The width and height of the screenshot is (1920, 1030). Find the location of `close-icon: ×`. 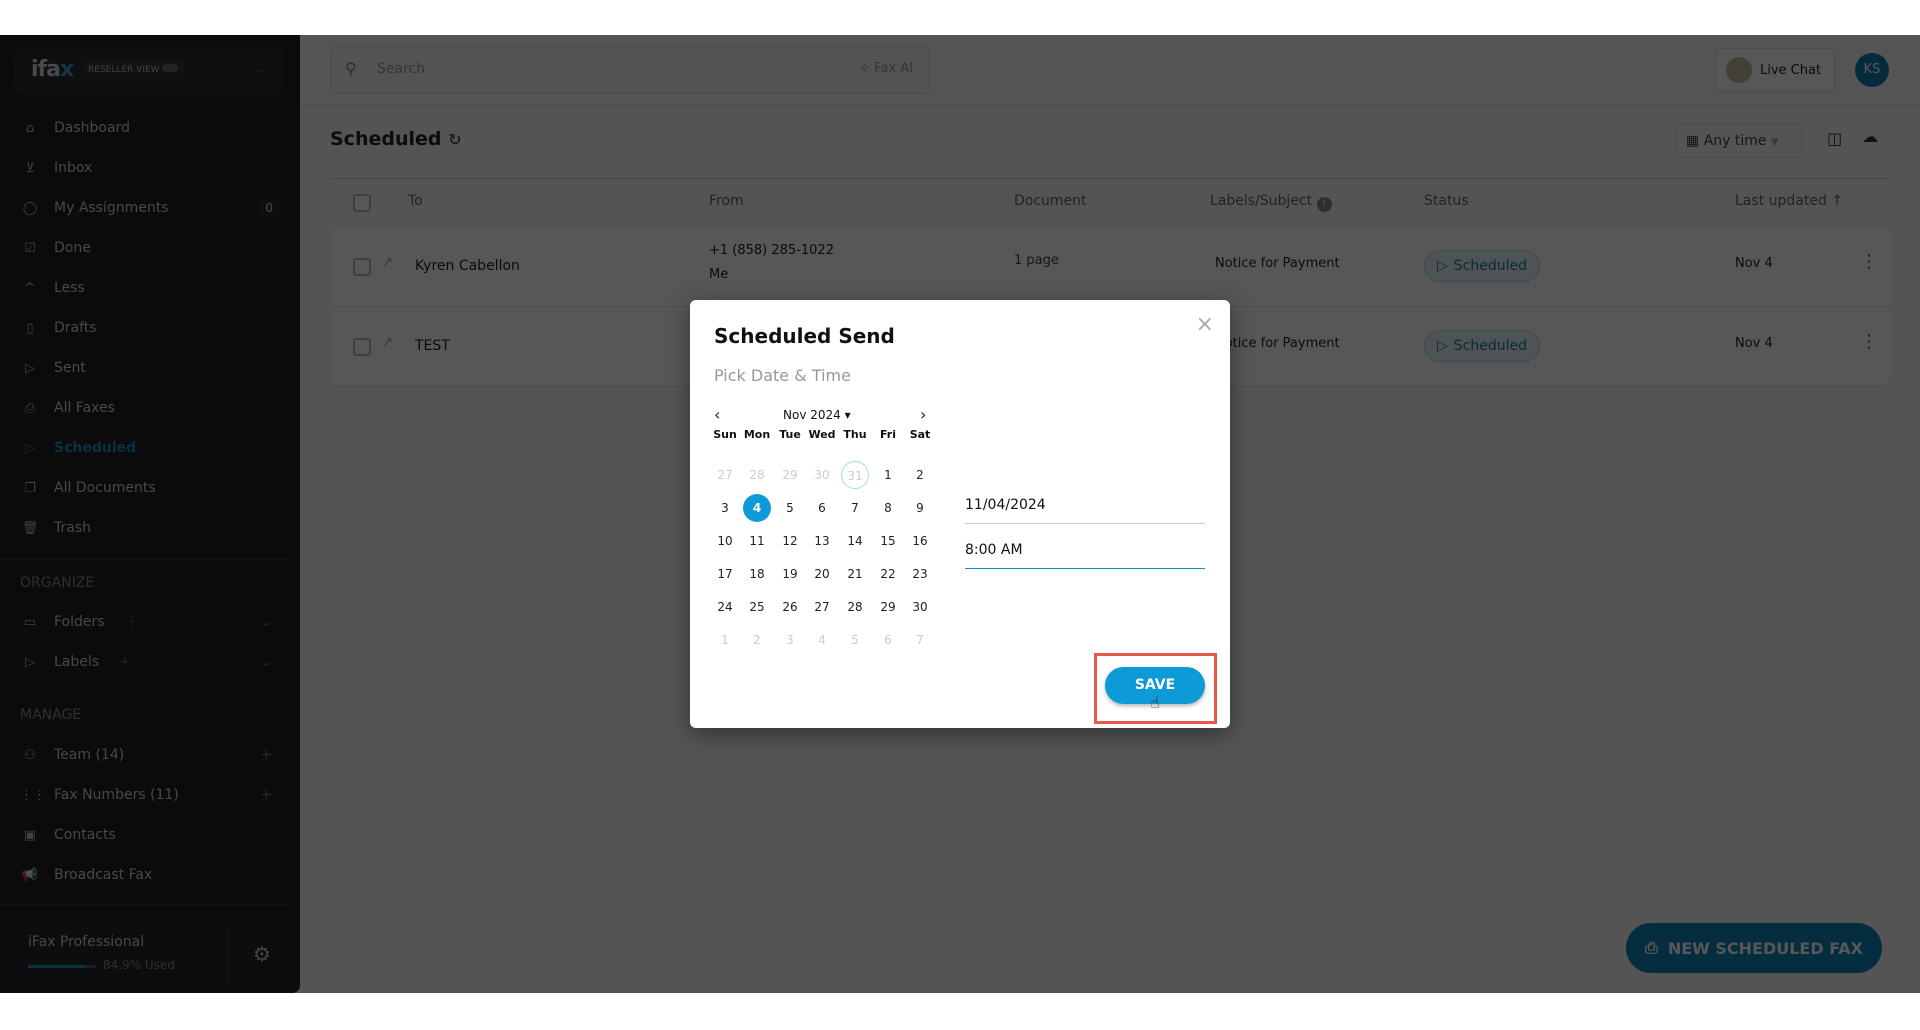

close-icon: × is located at coordinates (1205, 324).